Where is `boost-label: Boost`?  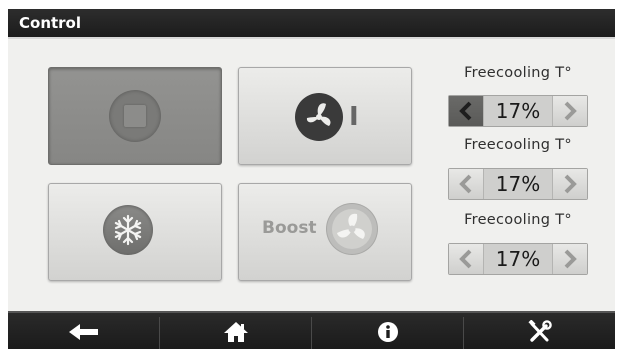
boost-label: Boost is located at coordinates (289, 228).